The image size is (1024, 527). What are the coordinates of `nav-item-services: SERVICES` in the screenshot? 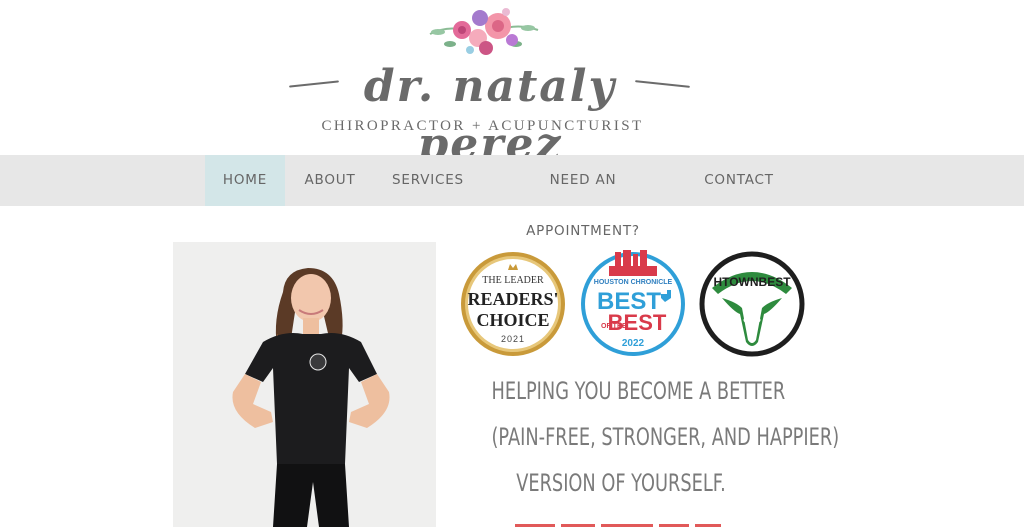 It's located at (428, 180).